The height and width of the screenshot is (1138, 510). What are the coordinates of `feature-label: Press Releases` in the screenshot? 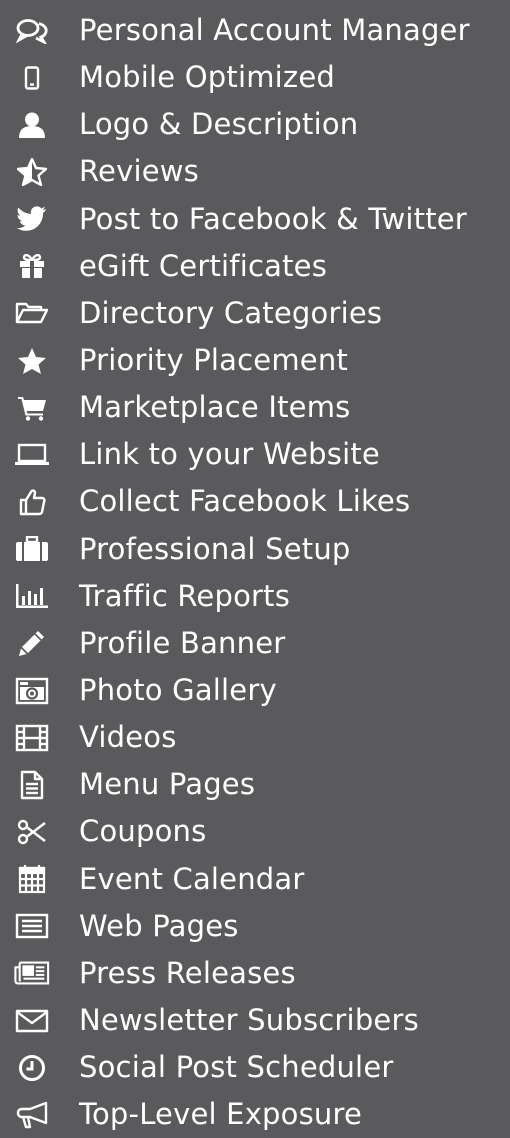 It's located at (187, 972).